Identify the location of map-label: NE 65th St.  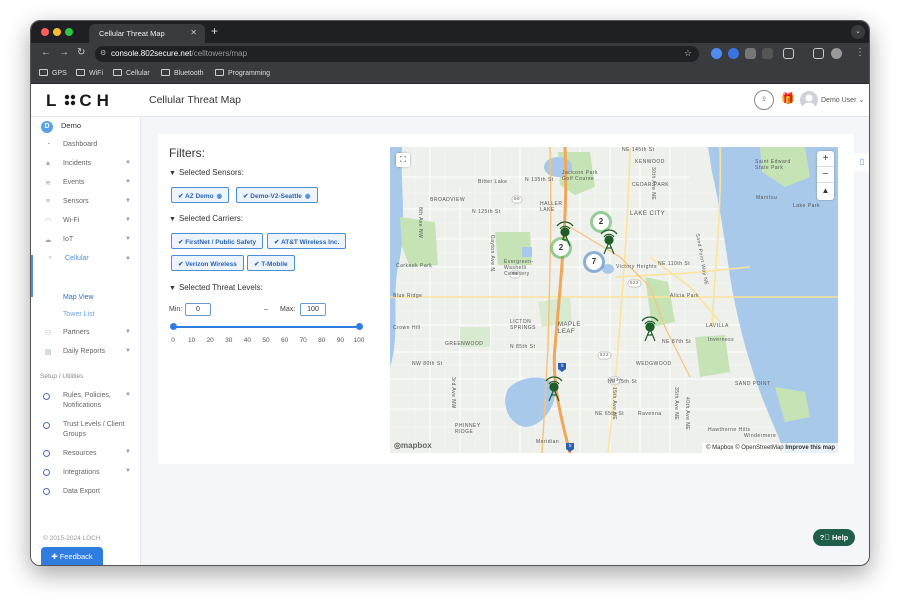
(610, 414).